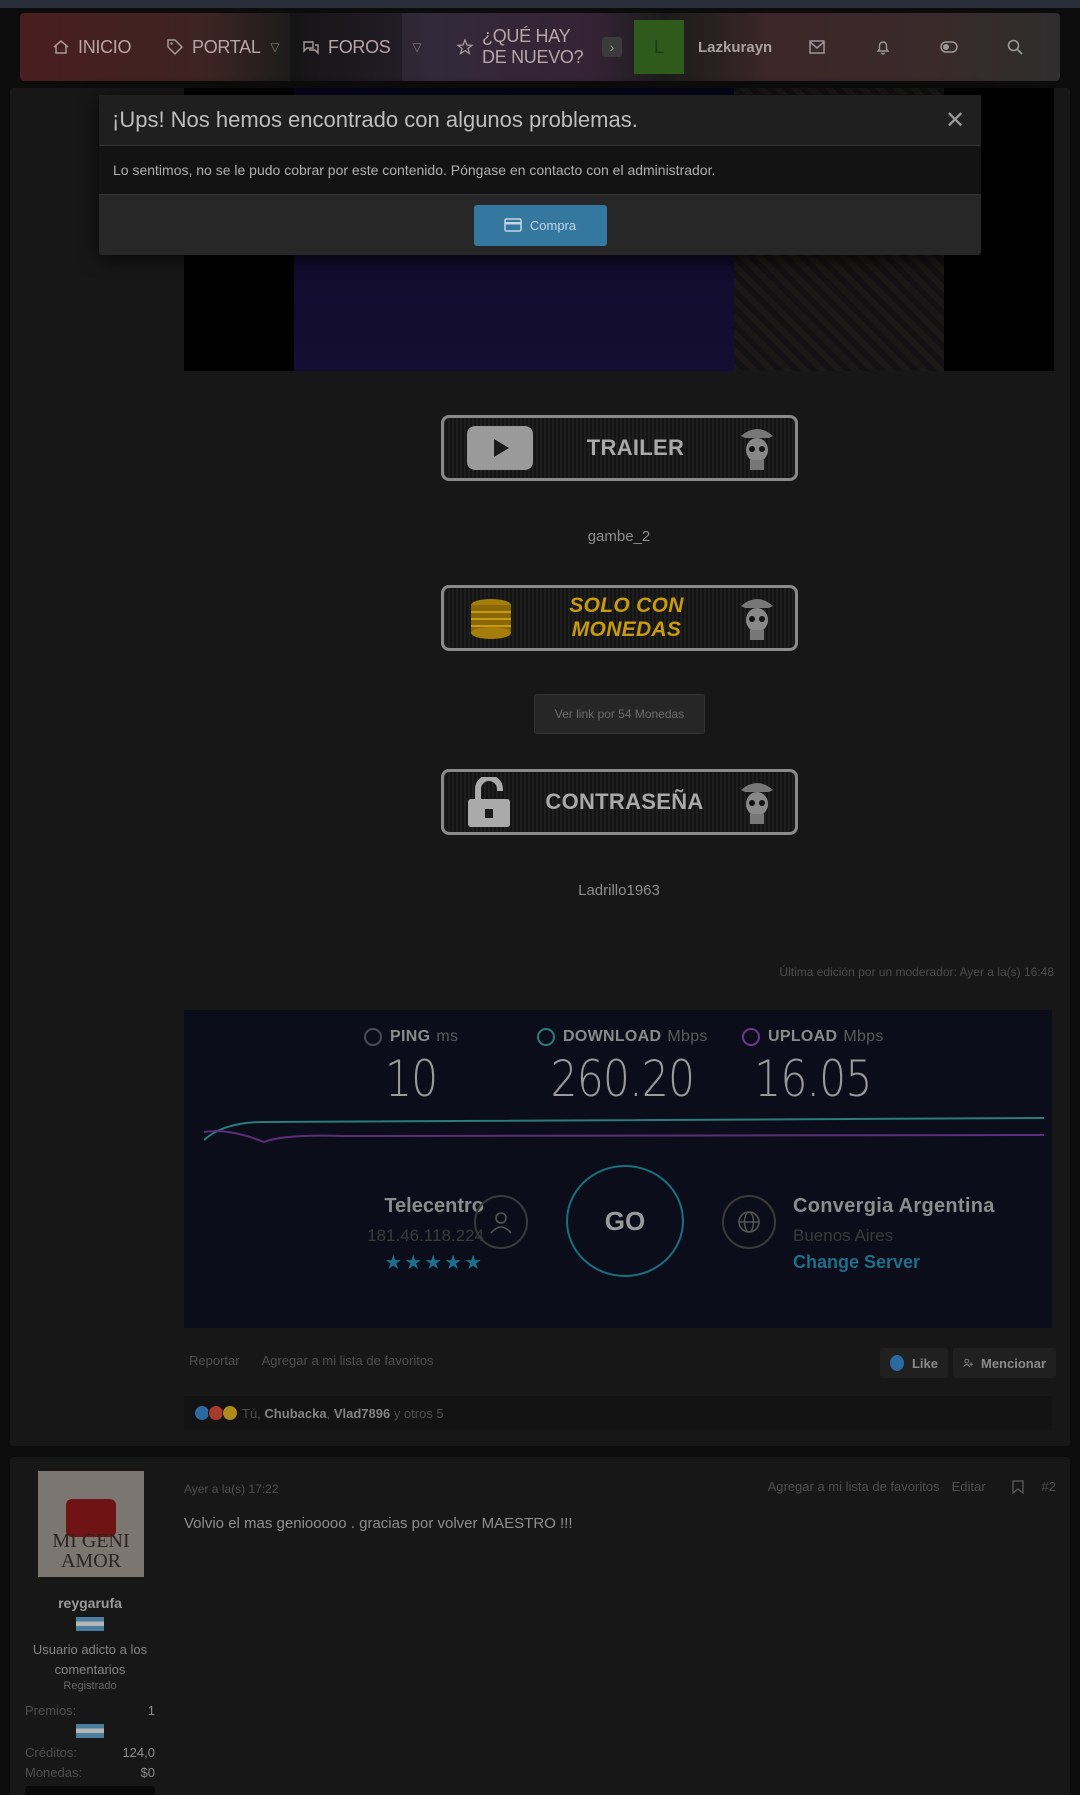 This screenshot has height=1795, width=1080. What do you see at coordinates (813, 1079) in the screenshot?
I see `upload-value: 16.05` at bounding box center [813, 1079].